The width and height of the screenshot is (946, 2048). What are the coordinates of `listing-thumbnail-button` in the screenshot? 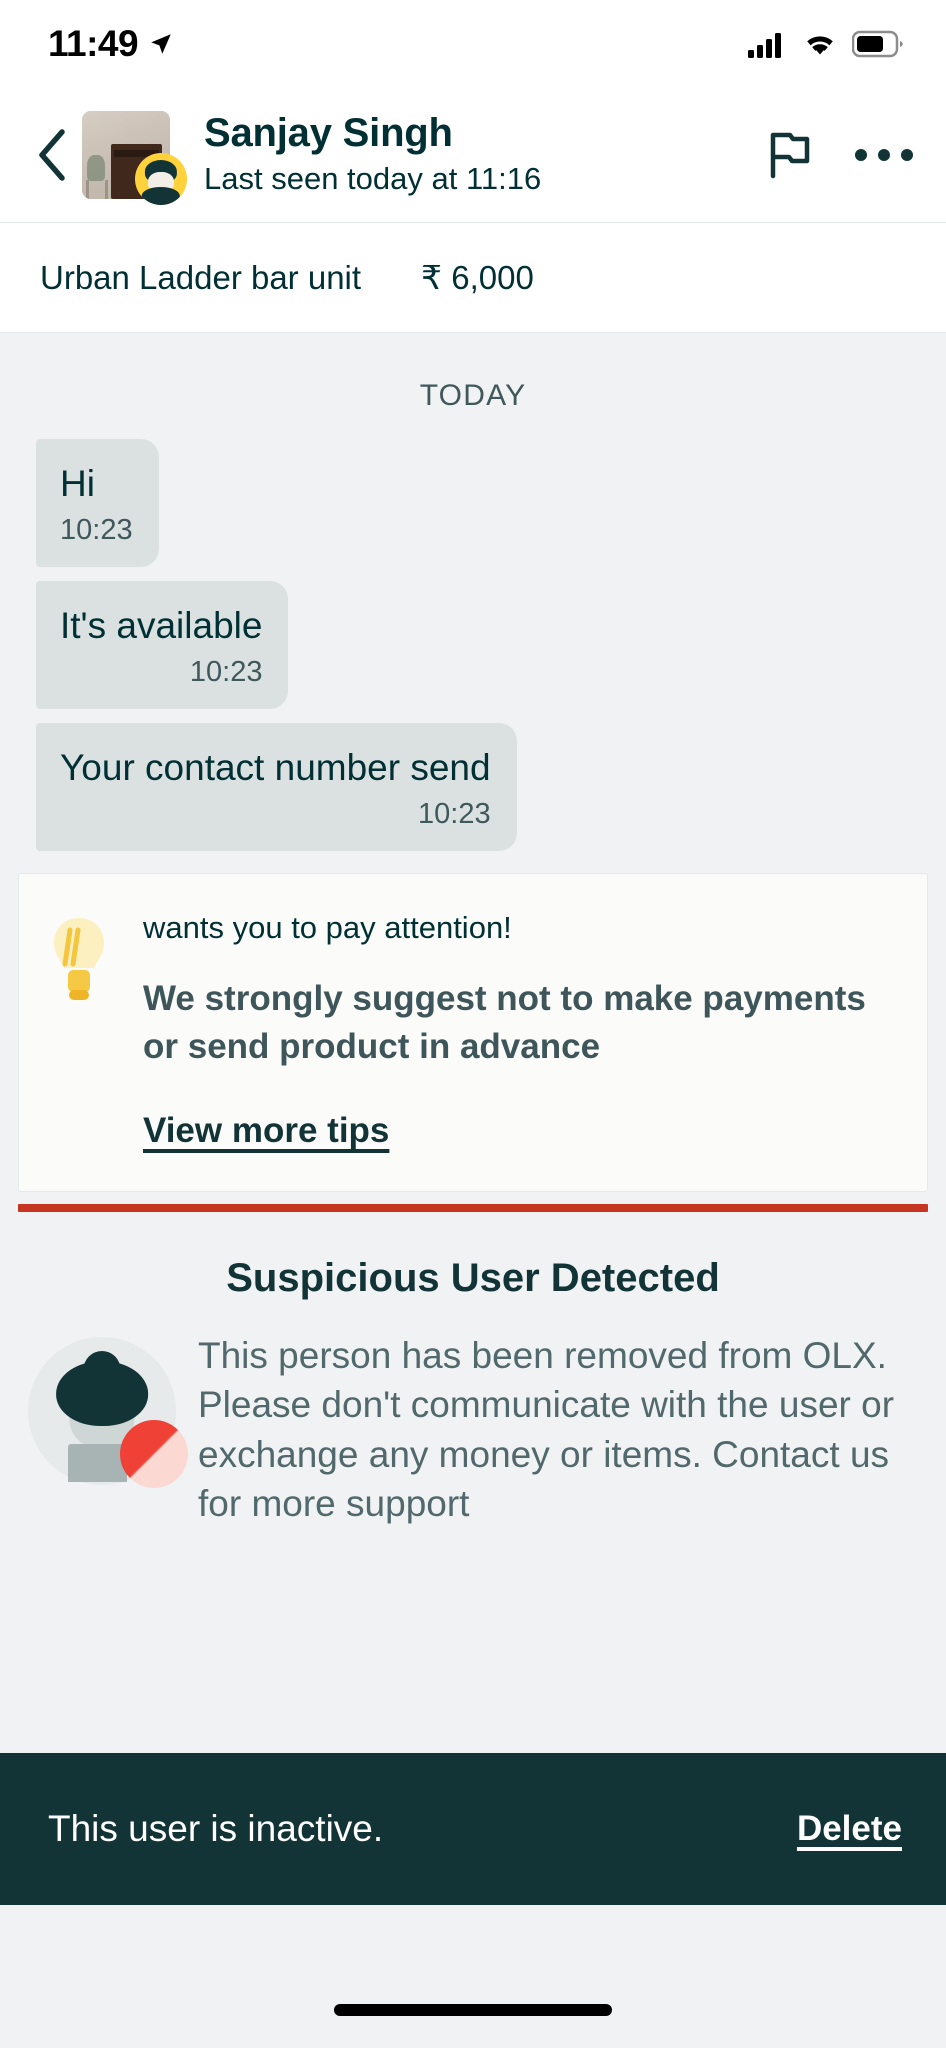 It's located at (134, 158).